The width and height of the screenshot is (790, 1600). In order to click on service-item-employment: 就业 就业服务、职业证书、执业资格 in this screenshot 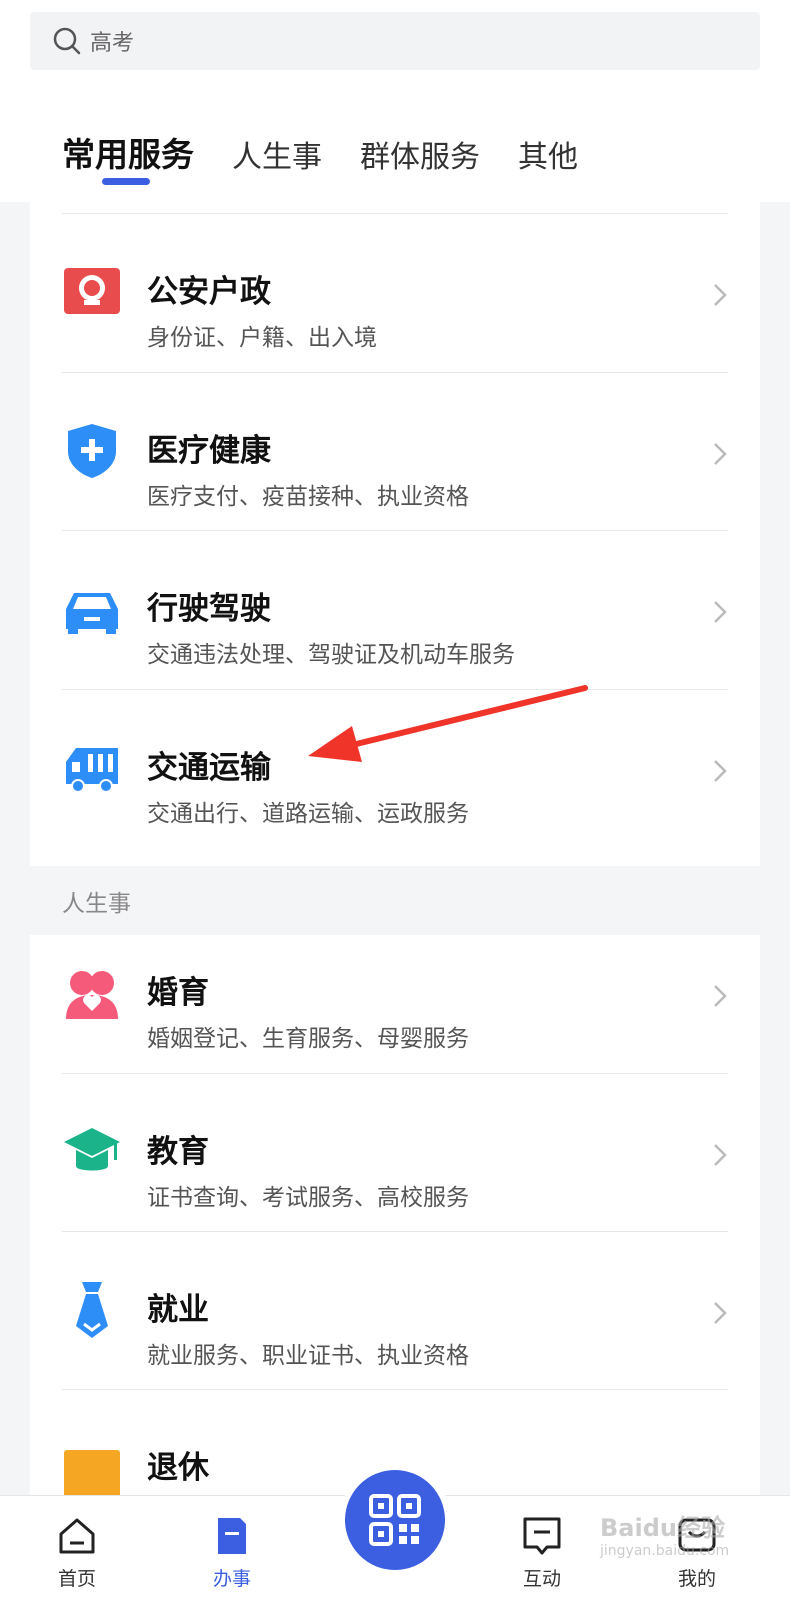, I will do `click(395, 1311)`.